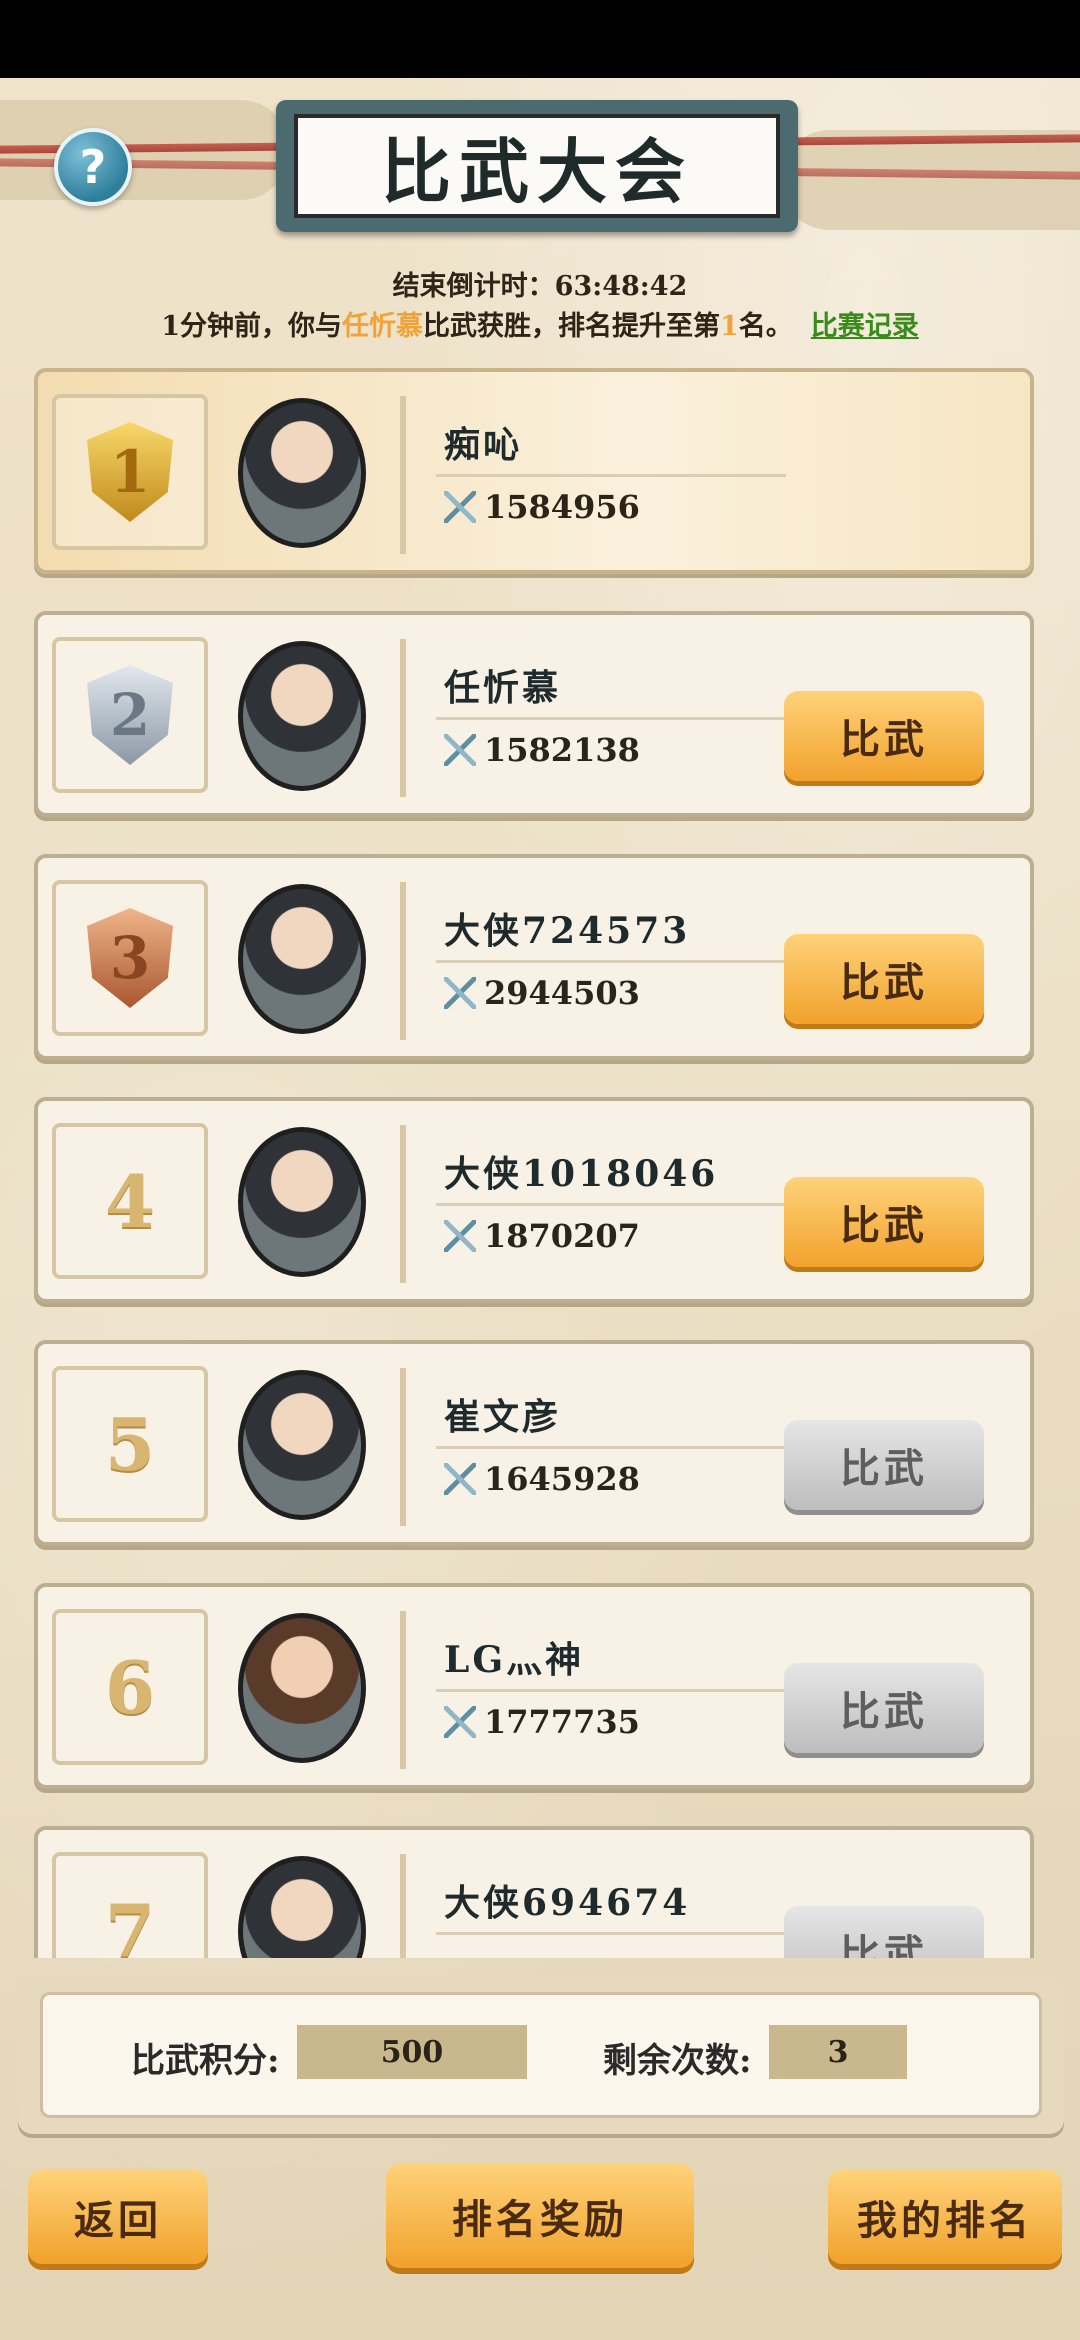  I want to click on rank-slot: 1, so click(130, 472).